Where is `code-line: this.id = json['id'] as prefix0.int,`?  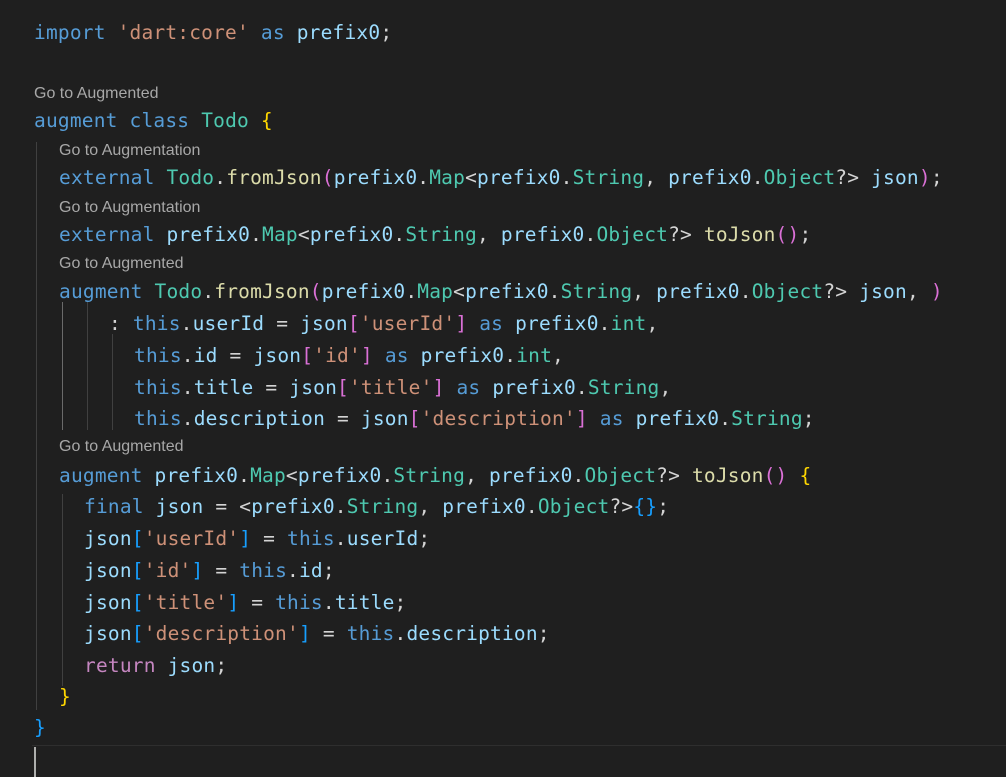
code-line: this.id = json['id'] as prefix0.int, is located at coordinates (349, 356).